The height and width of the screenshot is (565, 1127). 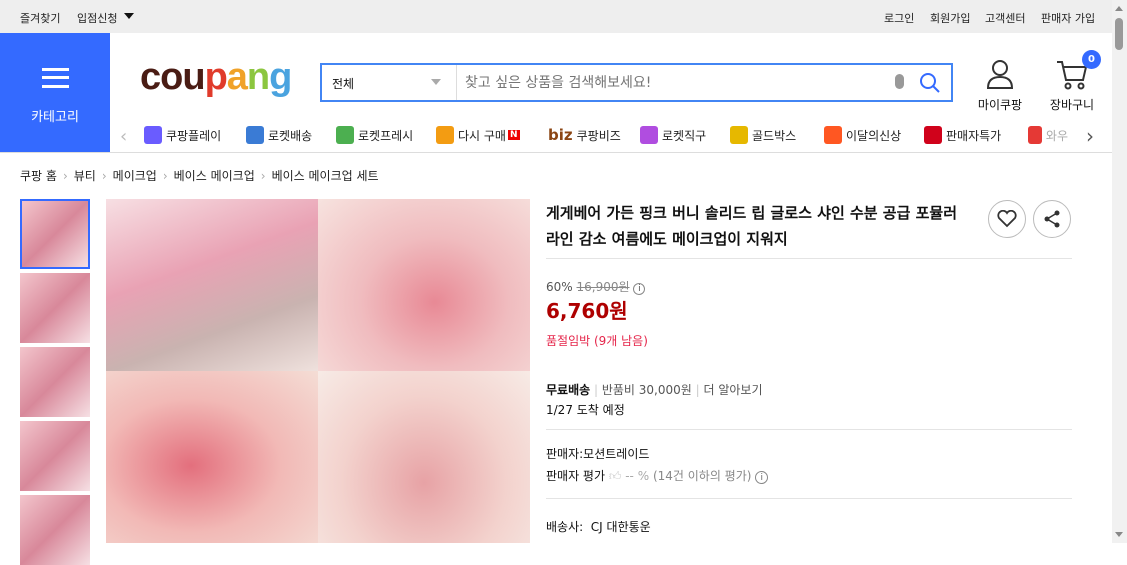 What do you see at coordinates (40, 18) in the screenshot?
I see `bookmark-link: 즐겨찾기` at bounding box center [40, 18].